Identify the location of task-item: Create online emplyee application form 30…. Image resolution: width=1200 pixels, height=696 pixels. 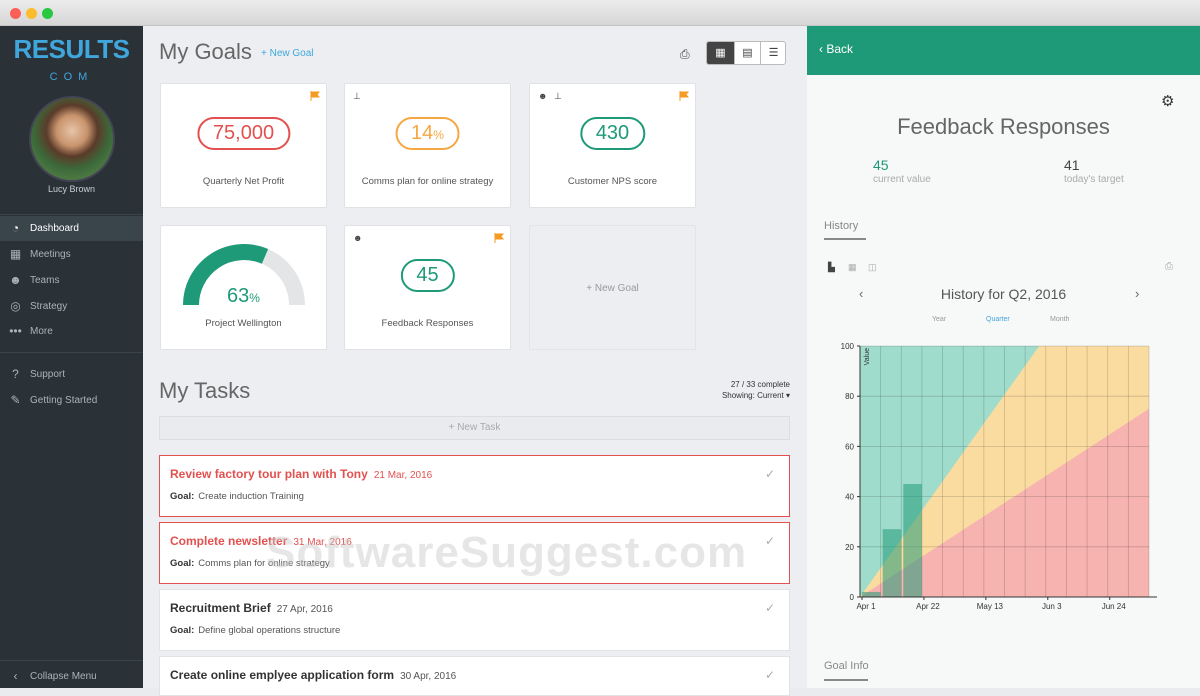
(474, 676).